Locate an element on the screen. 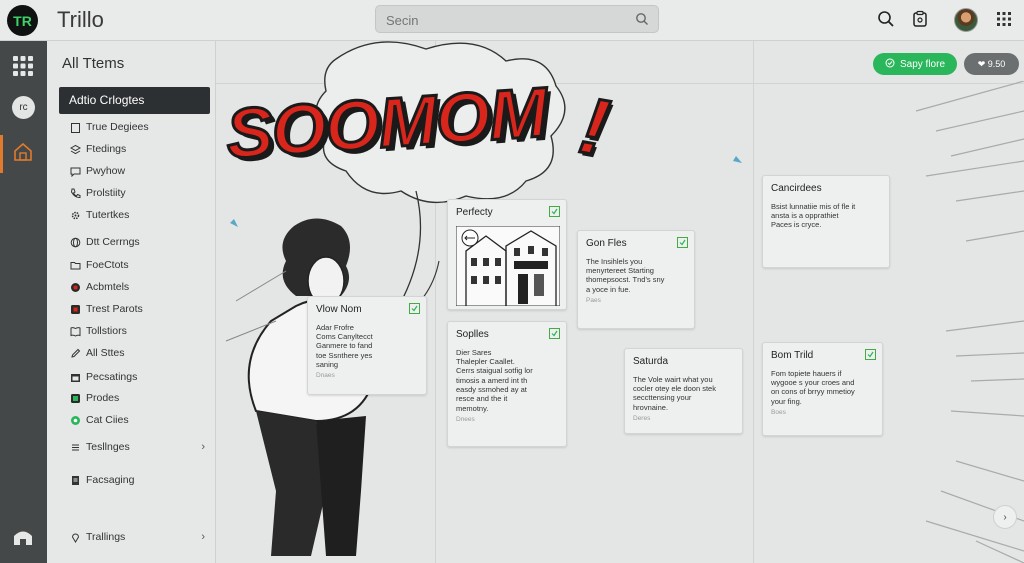 This screenshot has height=563, width=1024. globe-icon is located at coordinates (75, 242).